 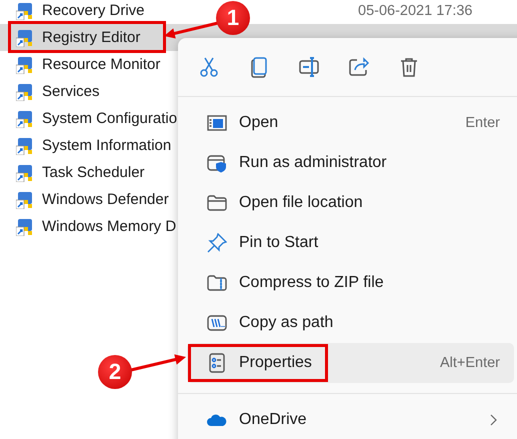 What do you see at coordinates (209, 67) in the screenshot?
I see `scissors-icon` at bounding box center [209, 67].